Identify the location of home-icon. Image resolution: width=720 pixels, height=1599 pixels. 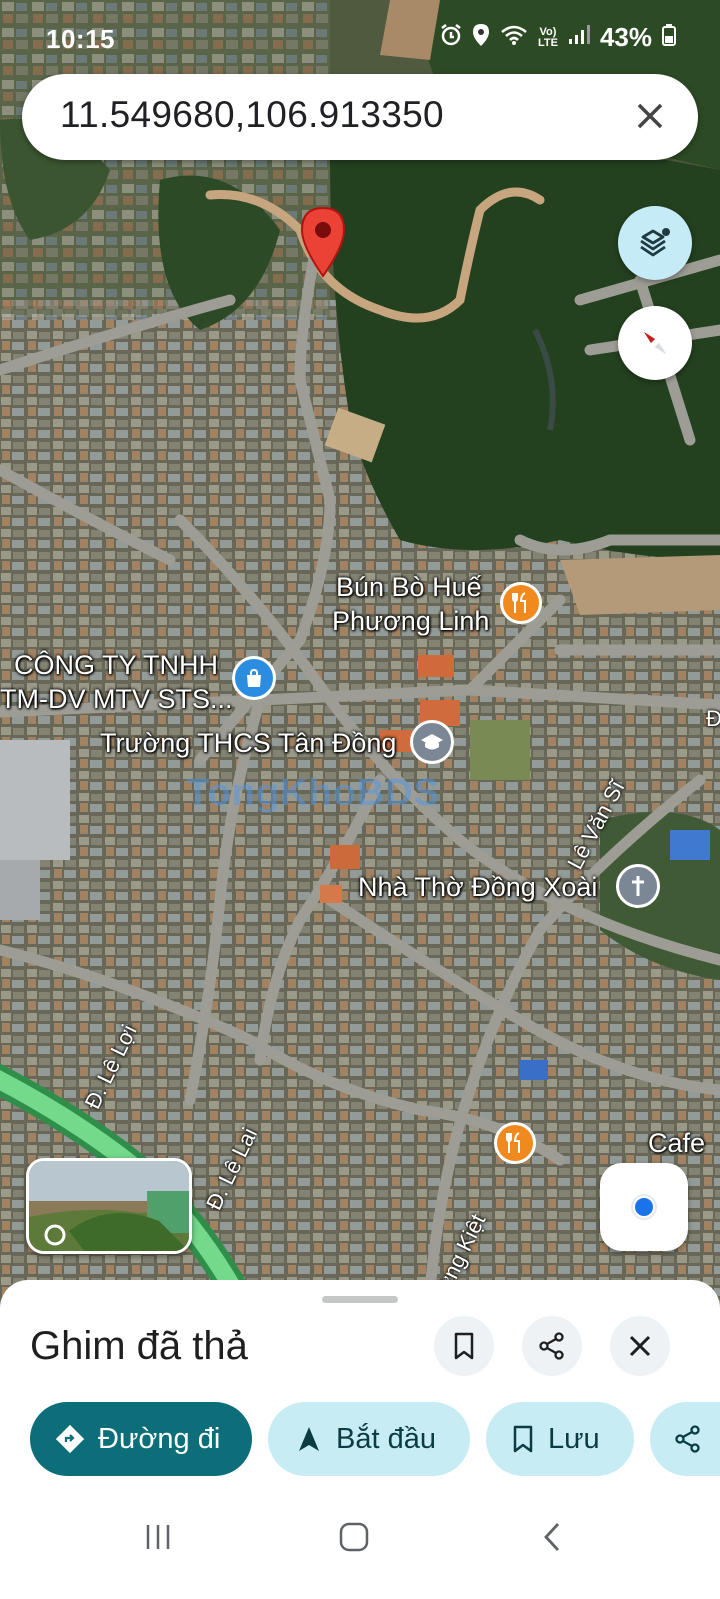
(354, 1537).